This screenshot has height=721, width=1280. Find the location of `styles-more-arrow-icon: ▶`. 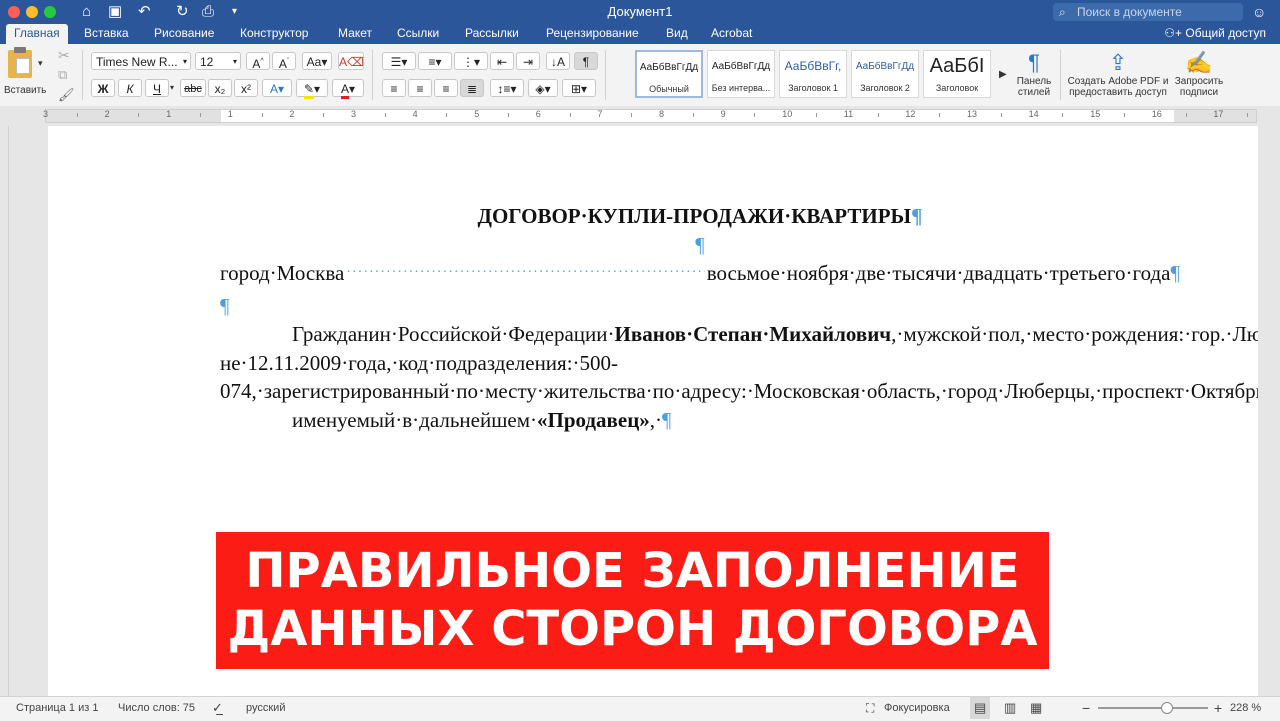

styles-more-arrow-icon: ▶ is located at coordinates (1003, 75).